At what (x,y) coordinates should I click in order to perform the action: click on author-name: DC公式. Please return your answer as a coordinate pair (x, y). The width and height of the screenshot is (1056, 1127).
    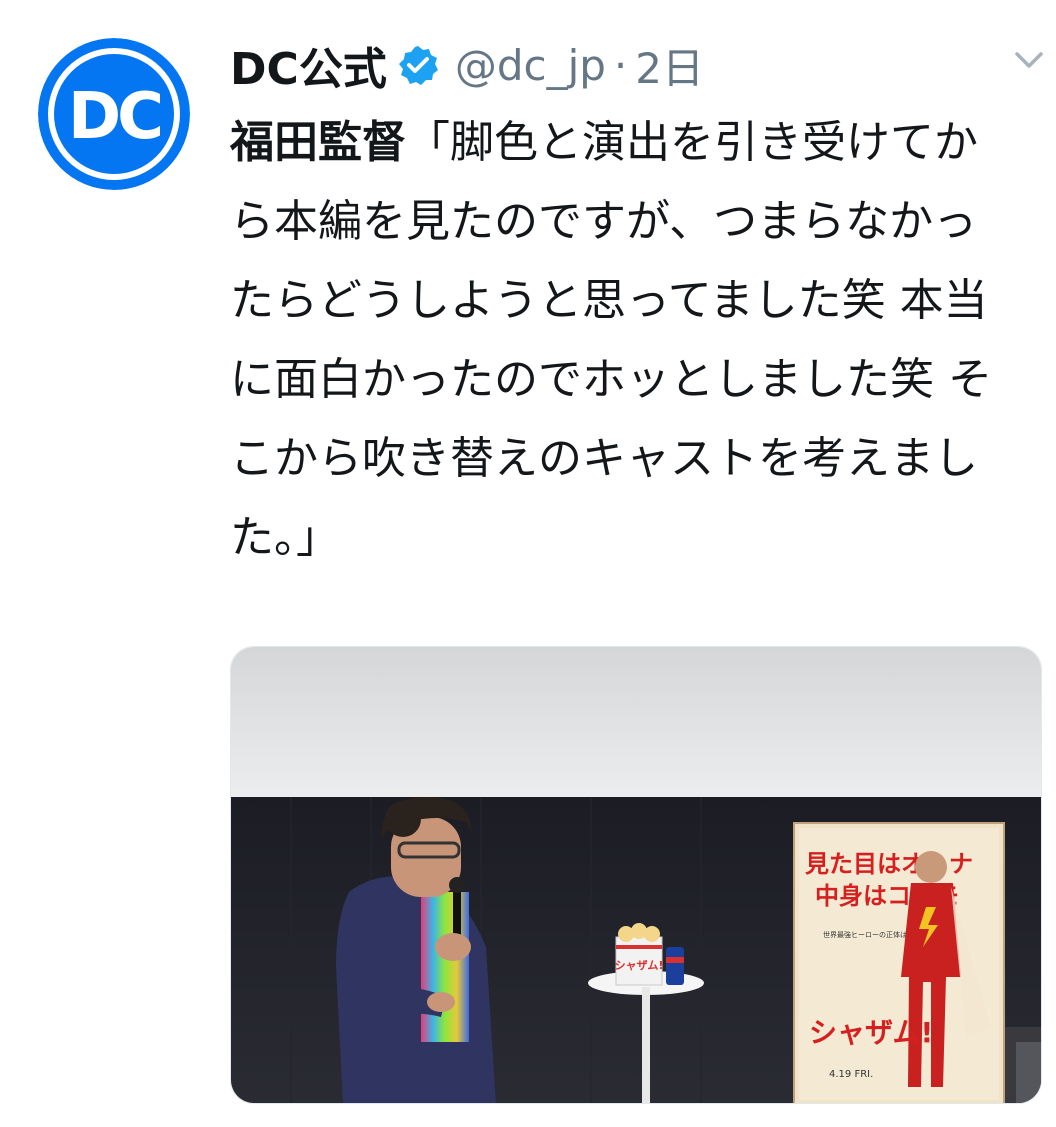
    Looking at the image, I should click on (308, 65).